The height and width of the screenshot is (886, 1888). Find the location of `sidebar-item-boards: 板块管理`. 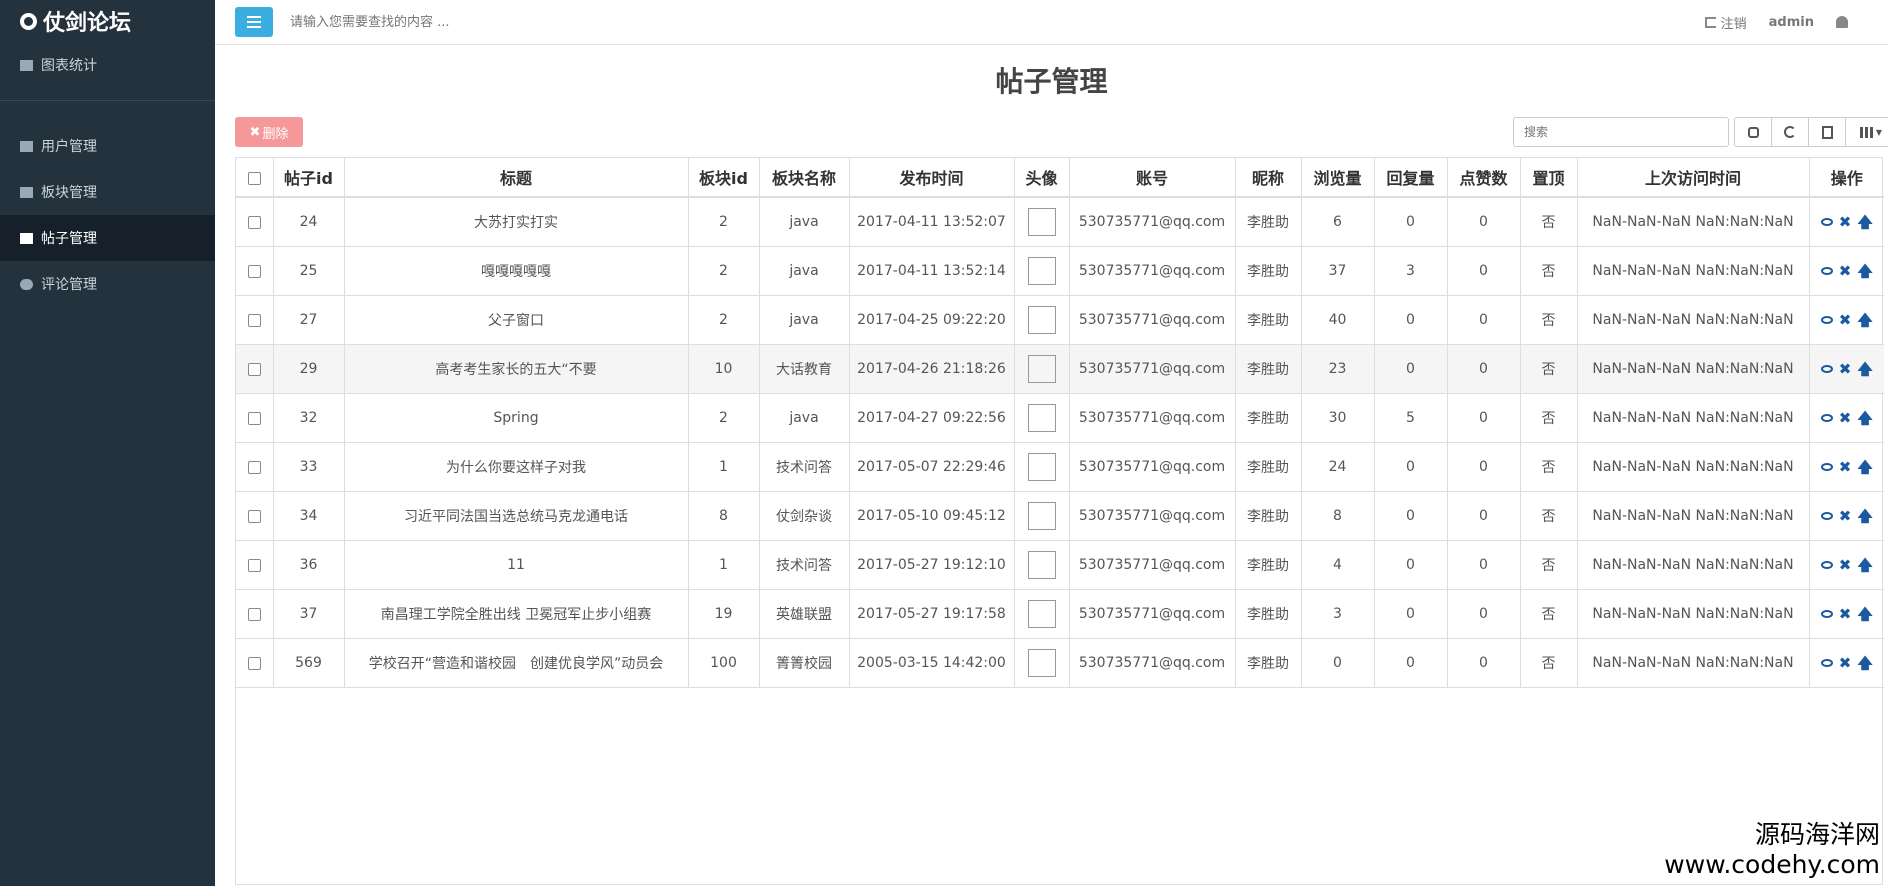

sidebar-item-boards: 板块管理 is located at coordinates (107, 192).